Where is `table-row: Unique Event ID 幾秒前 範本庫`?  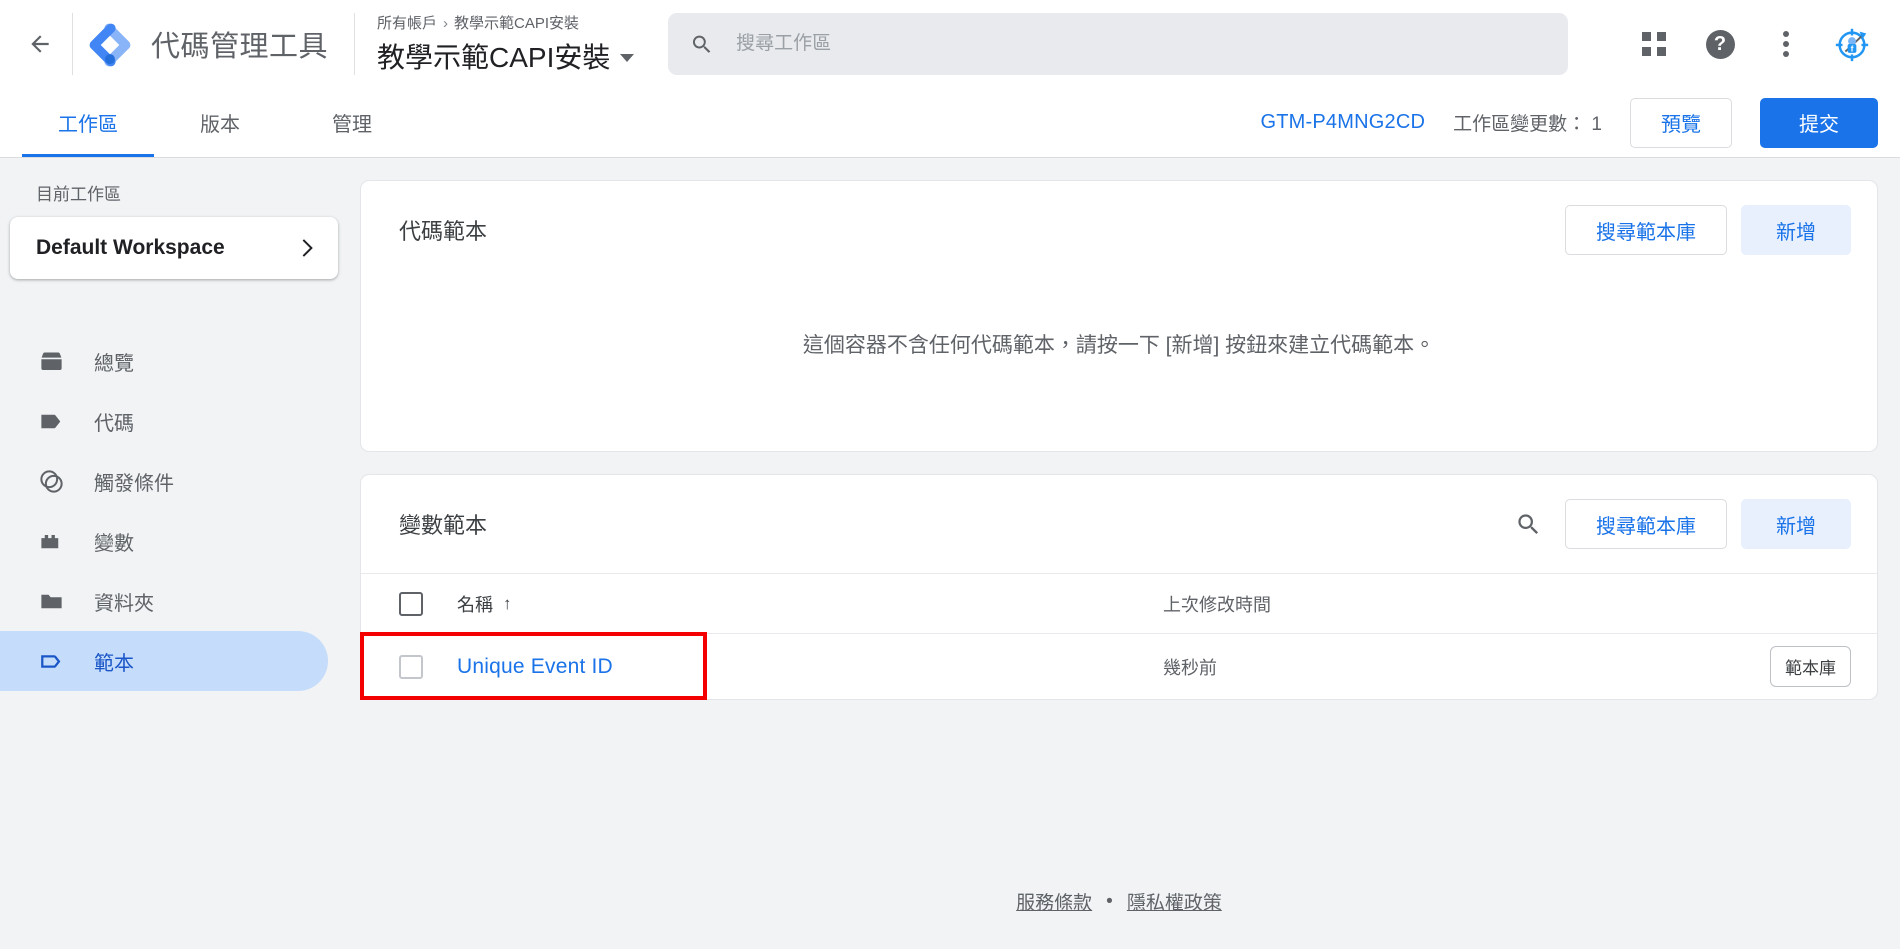
table-row: Unique Event ID 幾秒前 範本庫 is located at coordinates (1118, 666).